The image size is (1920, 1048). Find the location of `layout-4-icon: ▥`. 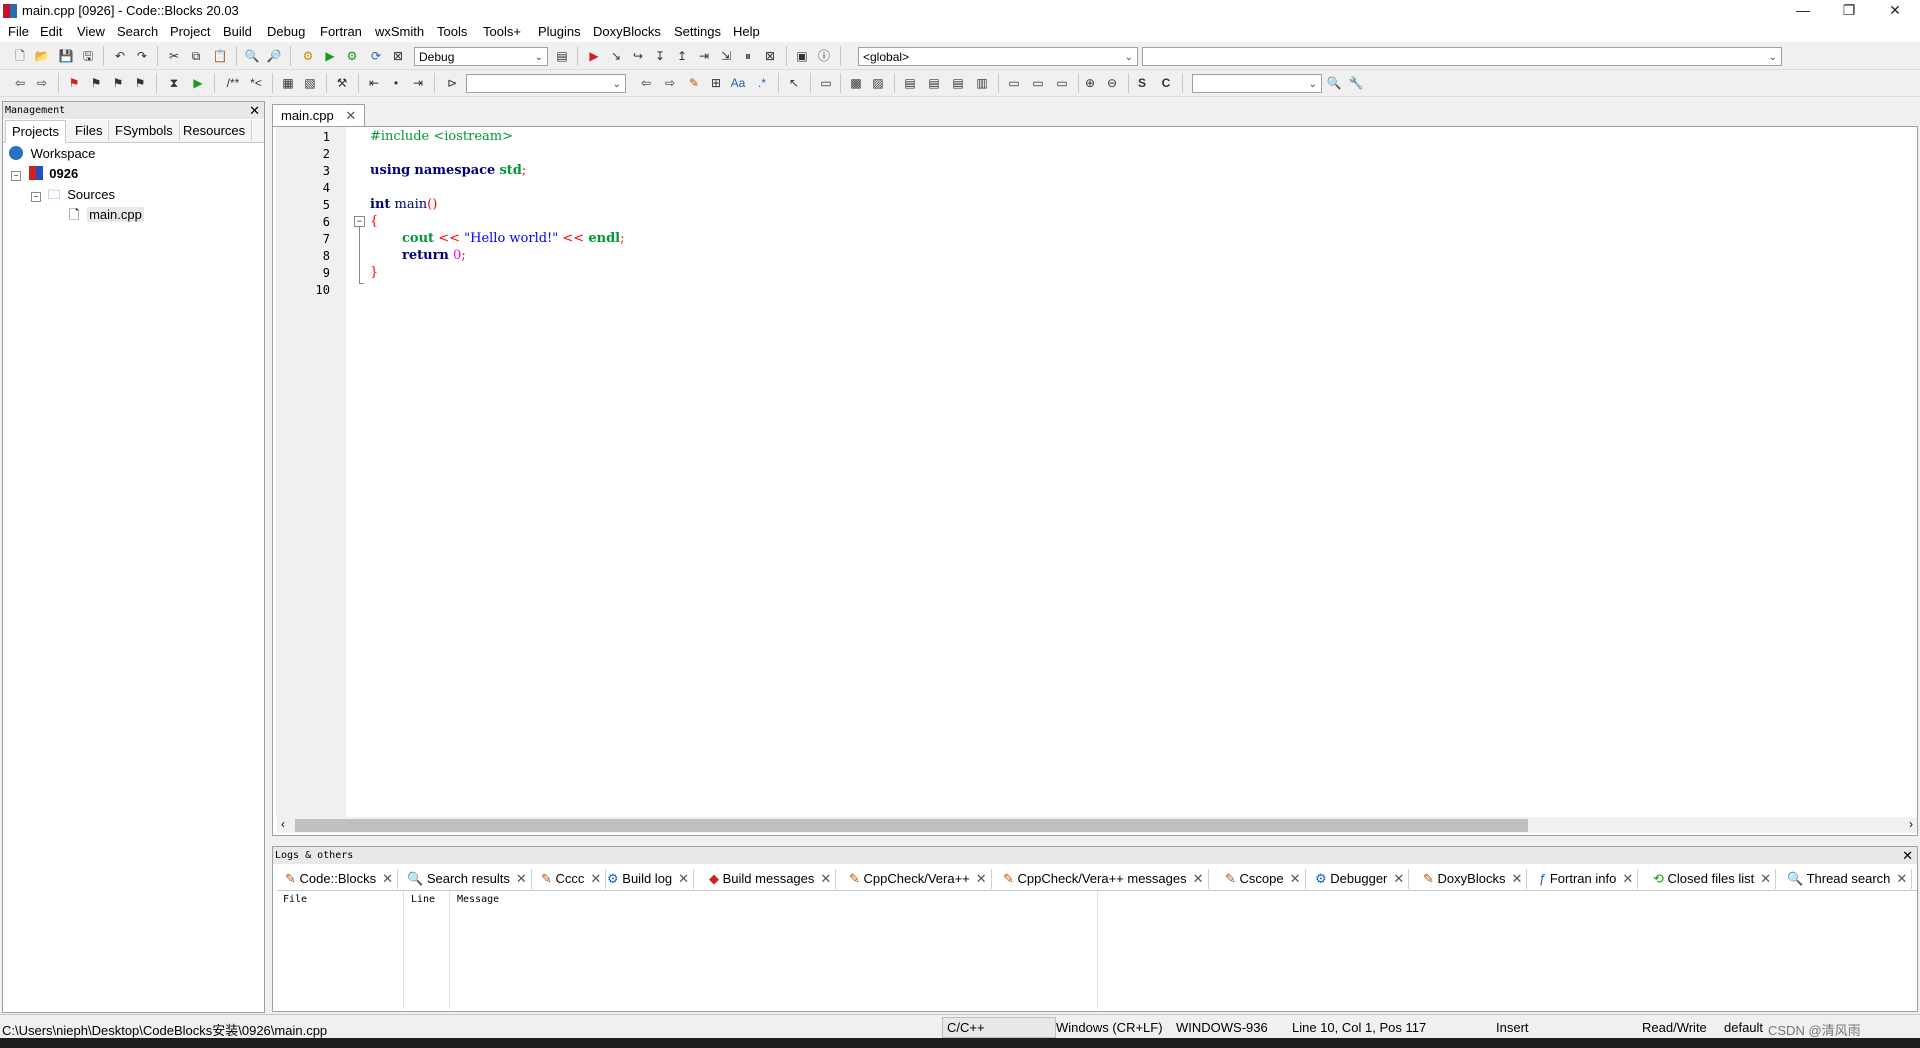

layout-4-icon: ▥ is located at coordinates (982, 83).